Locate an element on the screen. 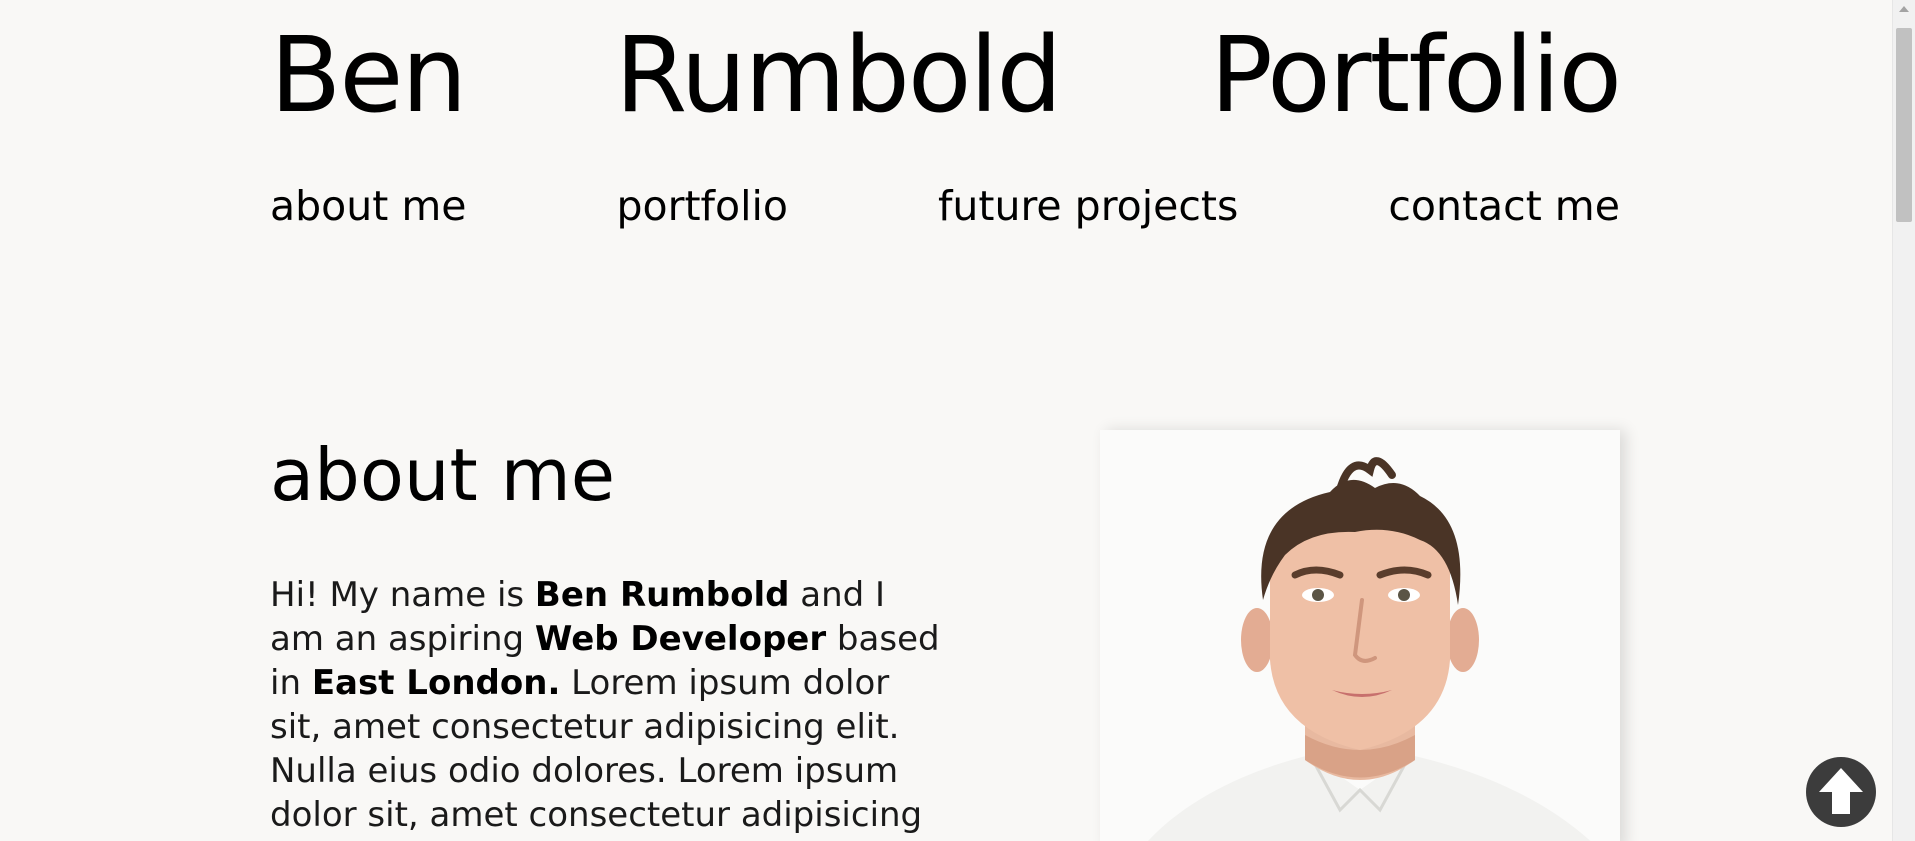  portrait-card is located at coordinates (1360, 635).